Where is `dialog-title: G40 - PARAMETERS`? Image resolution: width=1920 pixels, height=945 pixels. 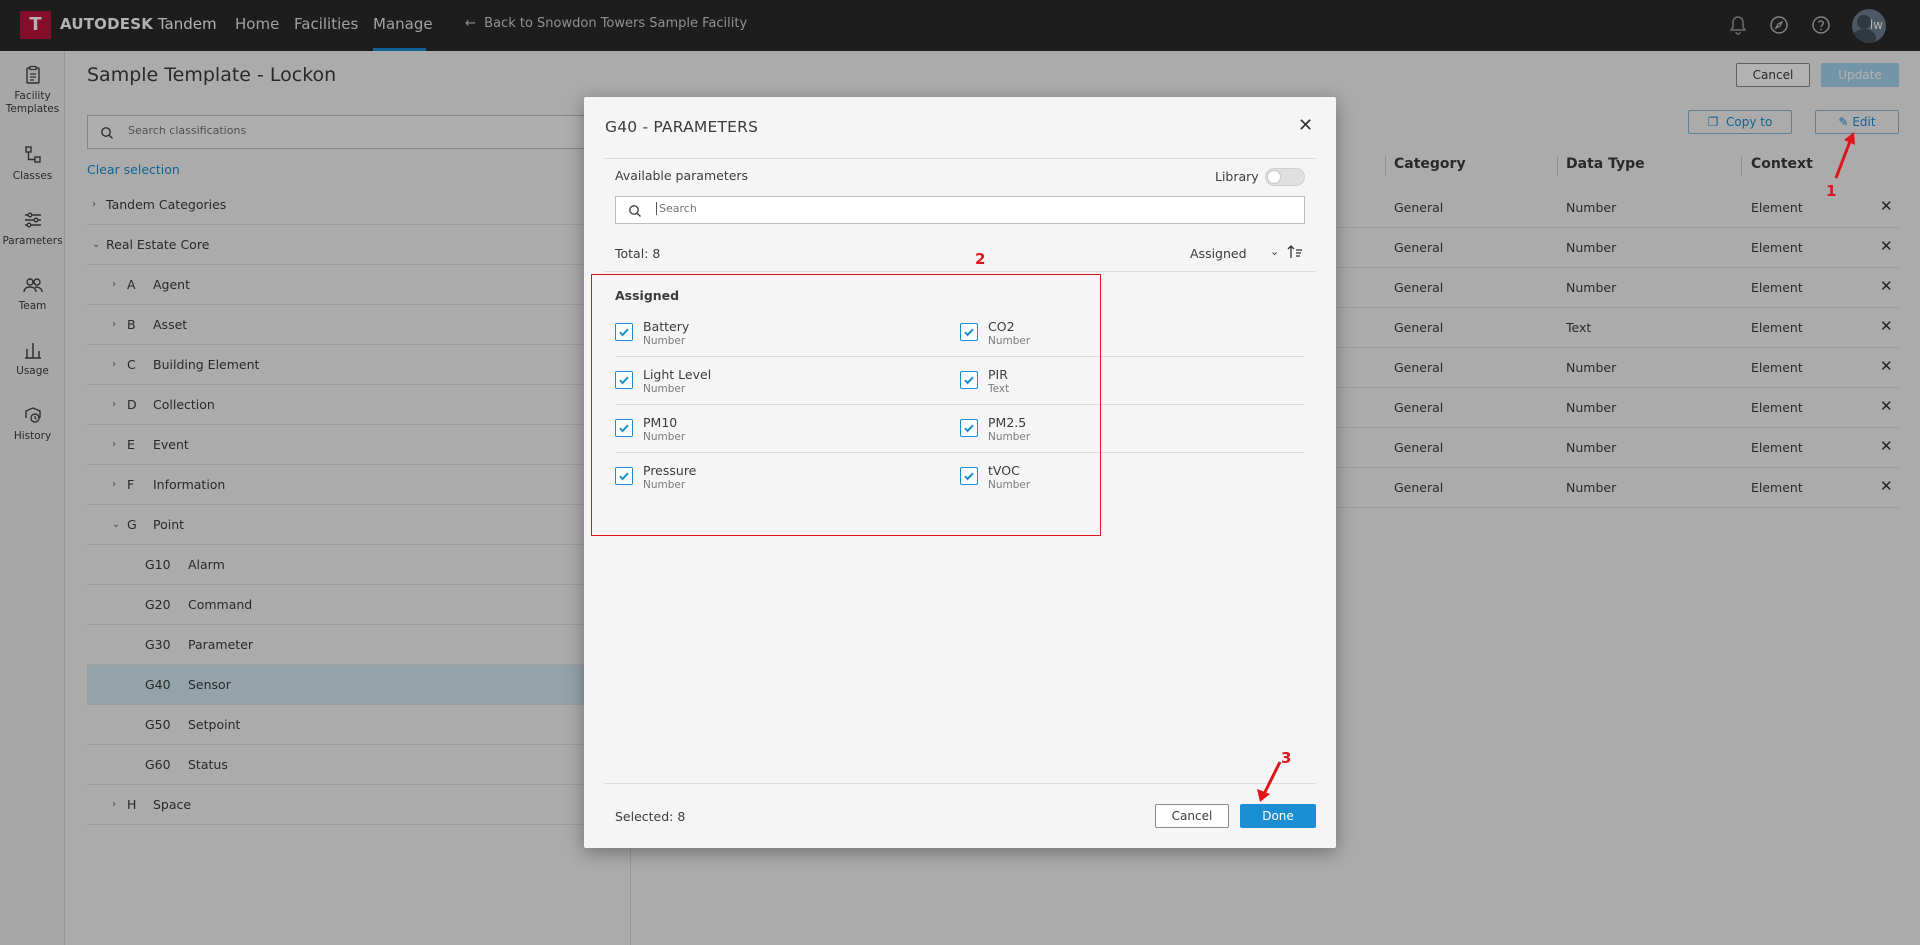 dialog-title: G40 - PARAMETERS is located at coordinates (682, 127).